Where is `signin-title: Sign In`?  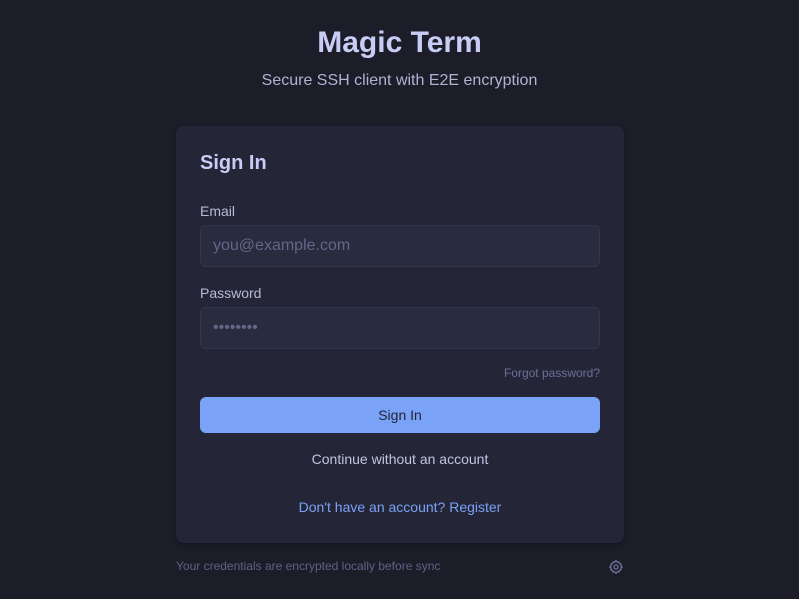
signin-title: Sign In is located at coordinates (233, 163).